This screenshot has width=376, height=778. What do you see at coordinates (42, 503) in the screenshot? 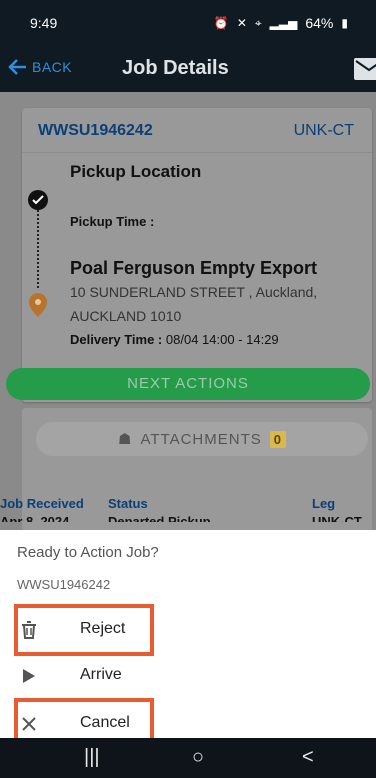
I see `column-header-job-received: Job Received` at bounding box center [42, 503].